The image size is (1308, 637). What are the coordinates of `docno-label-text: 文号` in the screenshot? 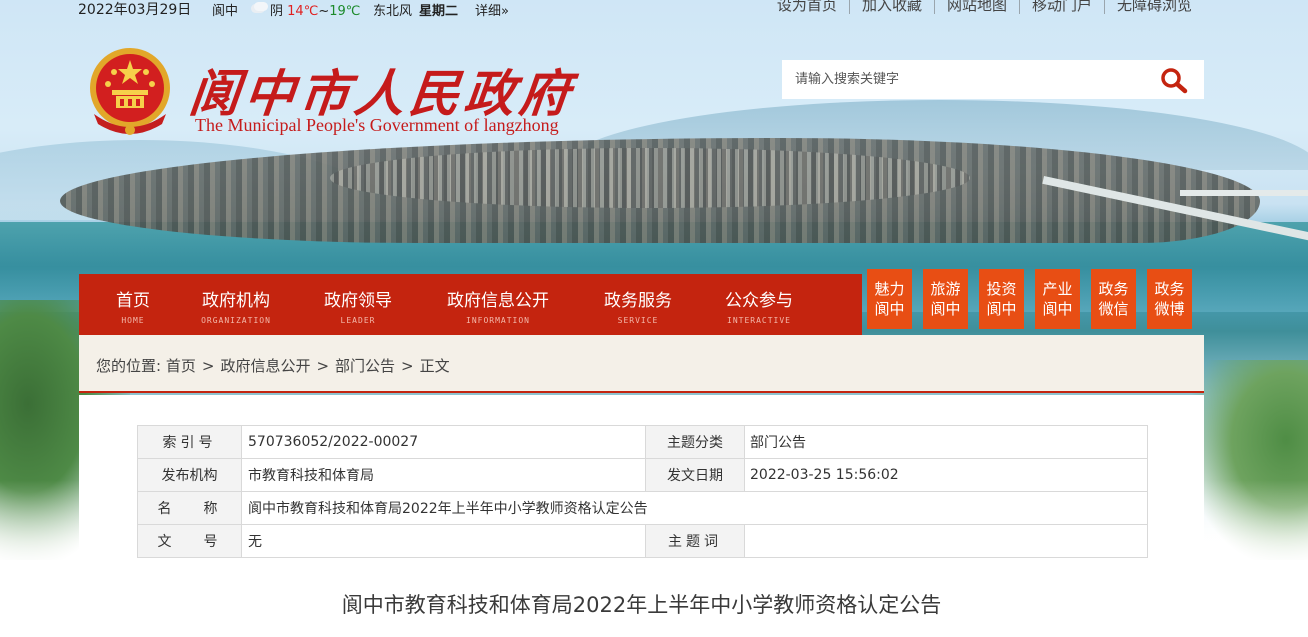 It's located at (203, 542).